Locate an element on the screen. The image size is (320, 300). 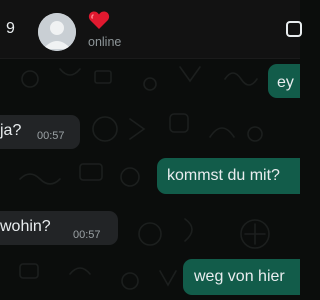
message-text: weg von hier is located at coordinates (239, 276).